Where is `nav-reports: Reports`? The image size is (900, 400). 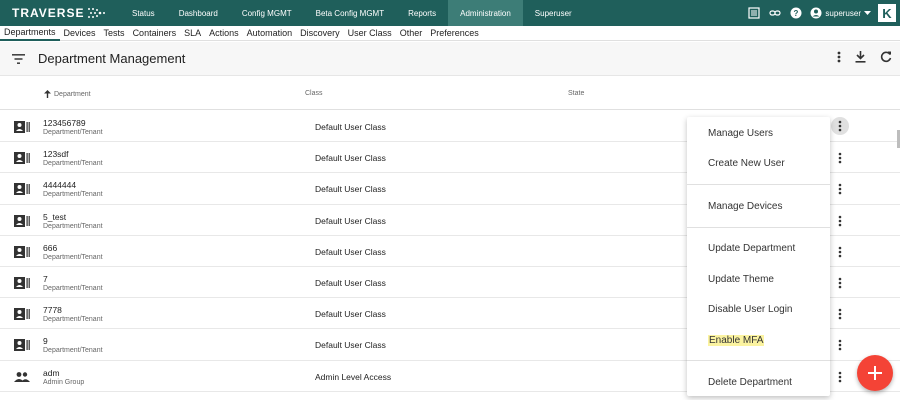
nav-reports: Reports is located at coordinates (422, 13).